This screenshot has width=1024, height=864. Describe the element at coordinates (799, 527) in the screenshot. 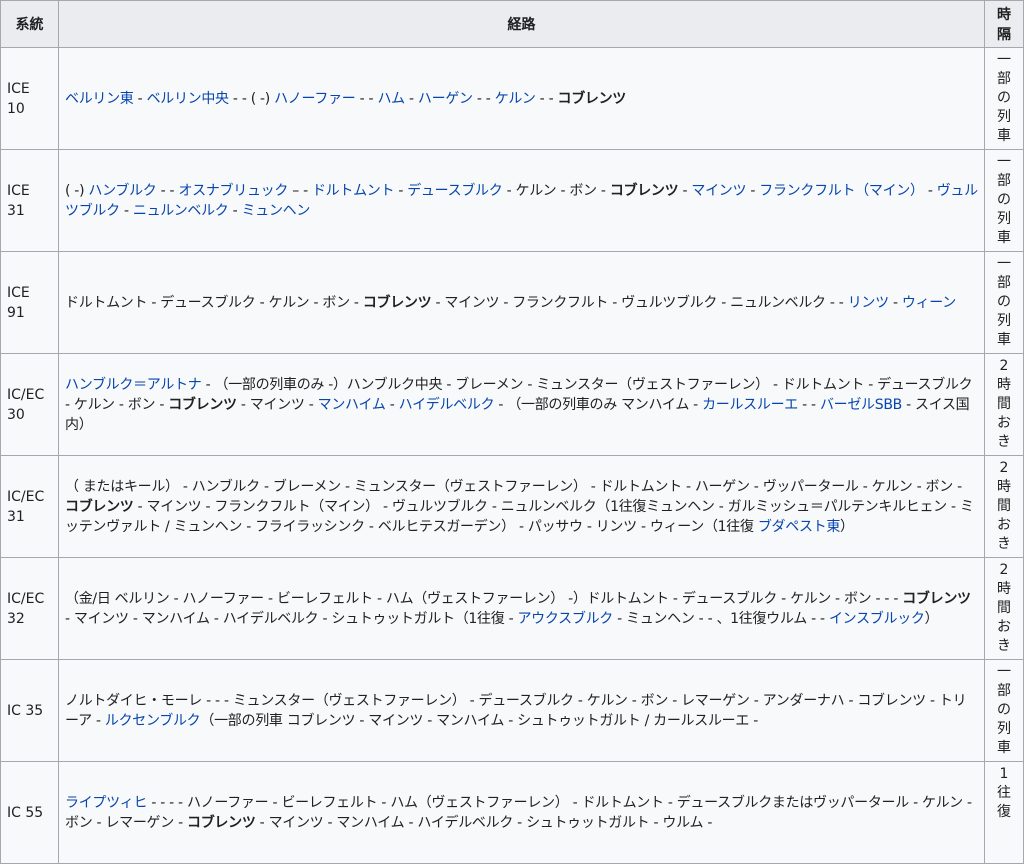

I see `station-link: ブダペスト東` at that location.